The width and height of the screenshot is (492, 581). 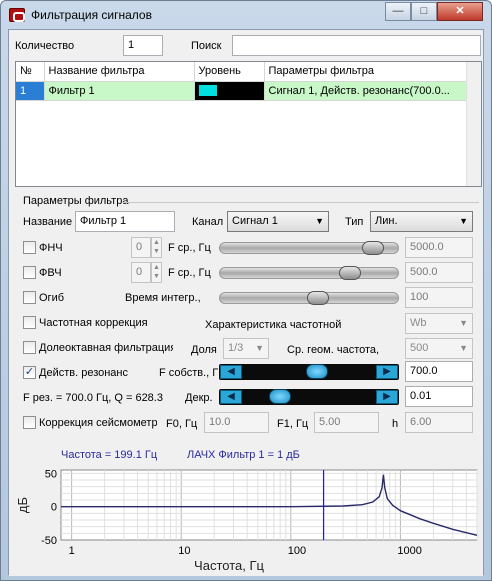 What do you see at coordinates (387, 397) in the screenshot?
I see `decr-right-arrow-icon: ▶` at bounding box center [387, 397].